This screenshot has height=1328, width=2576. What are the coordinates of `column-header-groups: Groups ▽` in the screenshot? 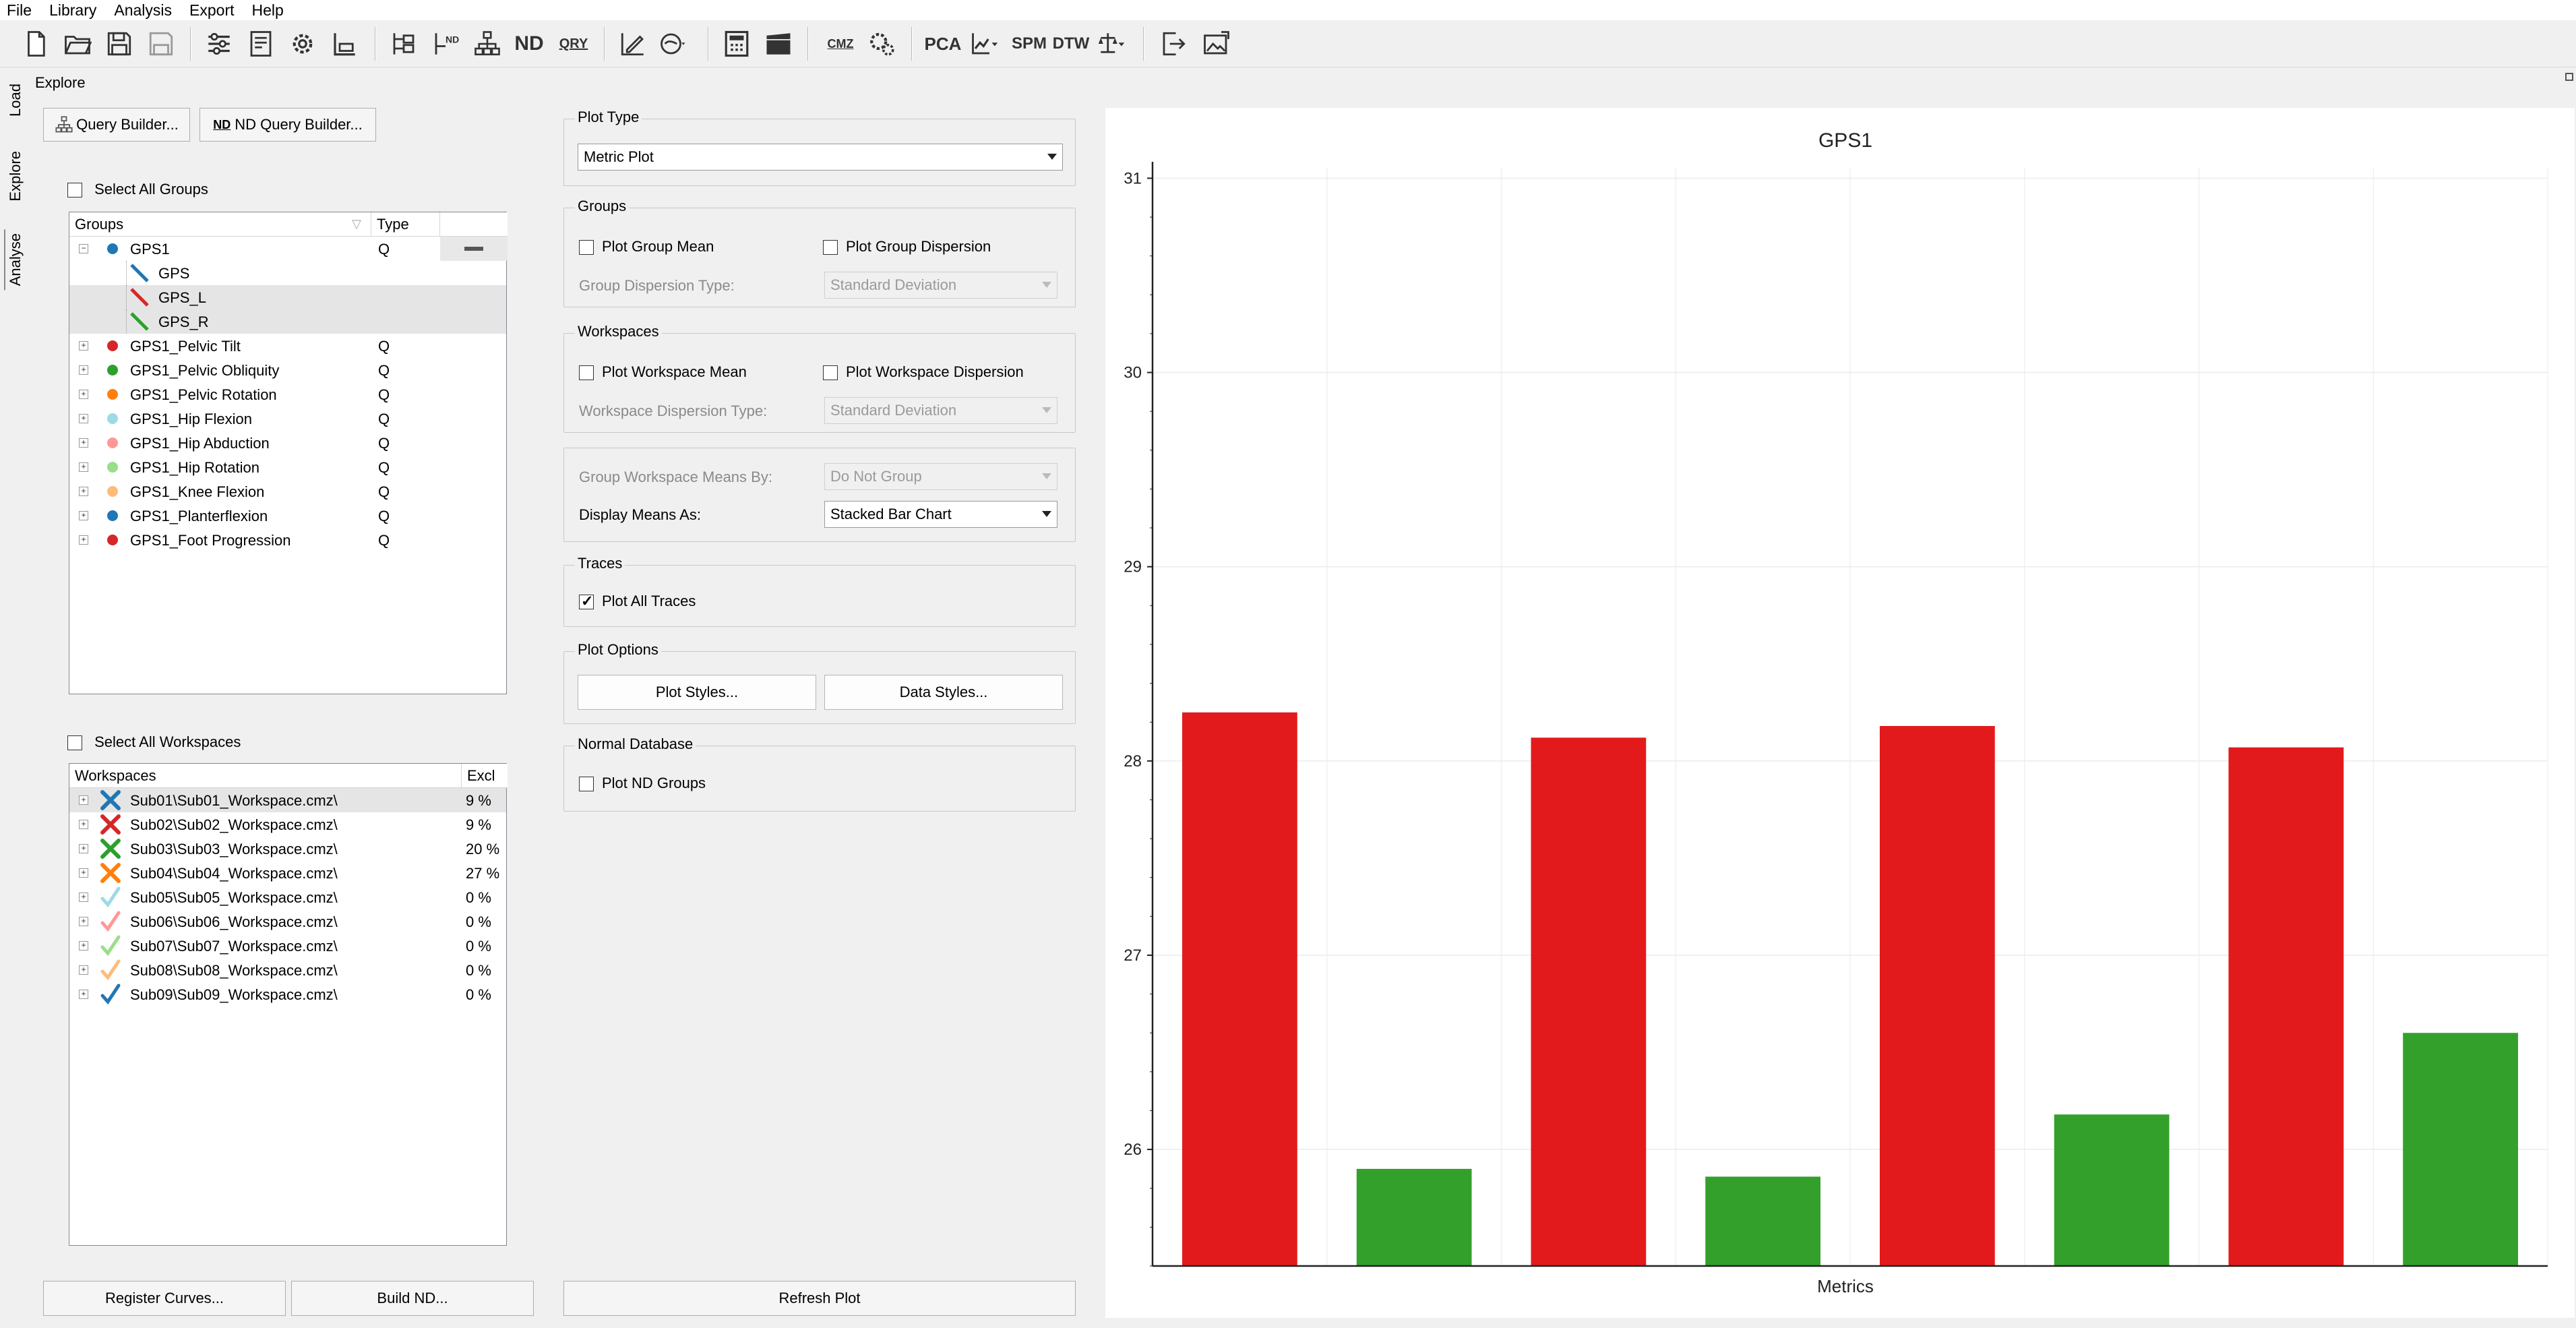 It's located at (220, 224).